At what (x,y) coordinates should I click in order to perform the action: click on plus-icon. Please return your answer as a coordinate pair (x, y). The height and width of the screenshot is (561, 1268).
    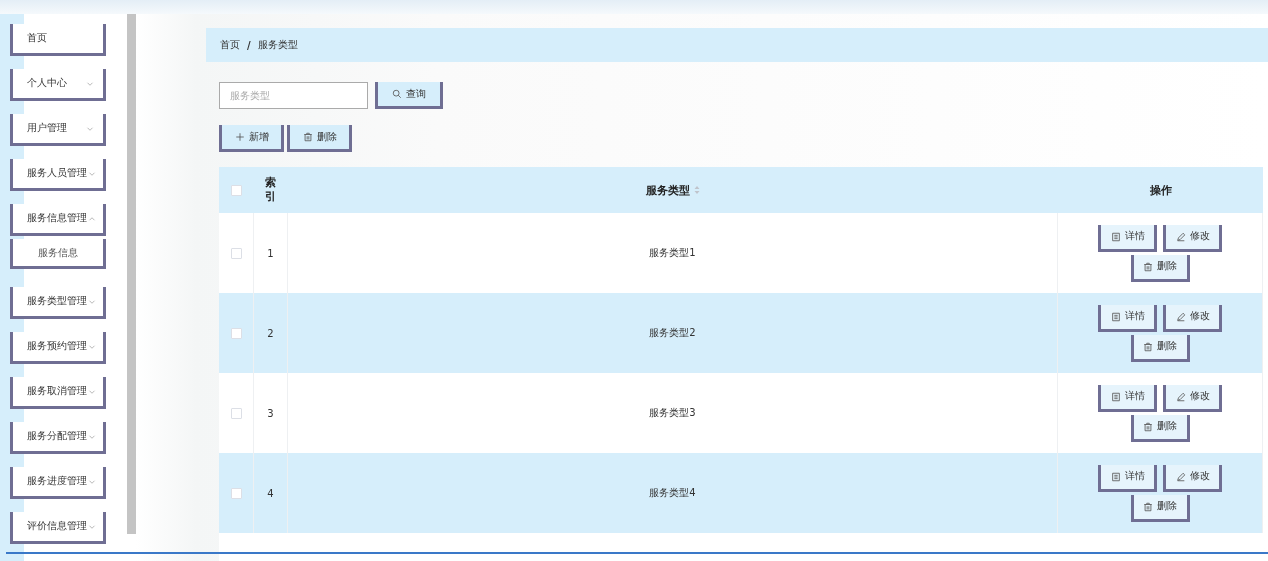
    Looking at the image, I should click on (239, 137).